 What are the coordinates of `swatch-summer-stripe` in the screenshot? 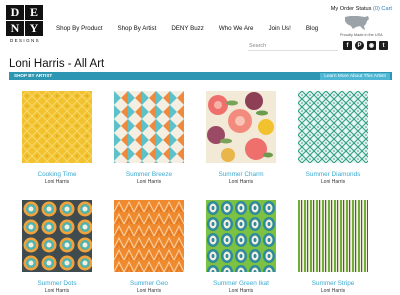 It's located at (333, 236).